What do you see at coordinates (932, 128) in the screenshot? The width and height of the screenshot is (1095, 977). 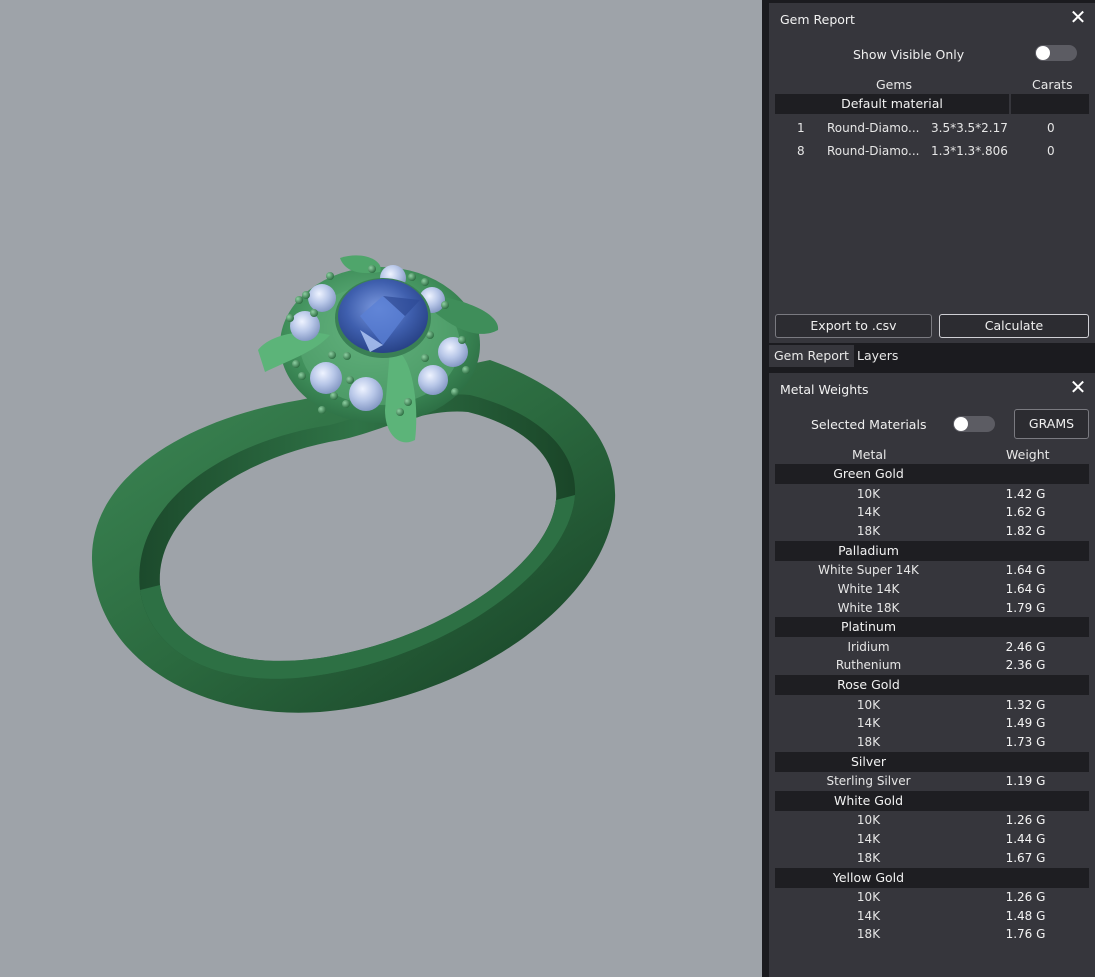 I see `table-row: 1 Round-Diamo... 3.5*3.5*2.17 0` at bounding box center [932, 128].